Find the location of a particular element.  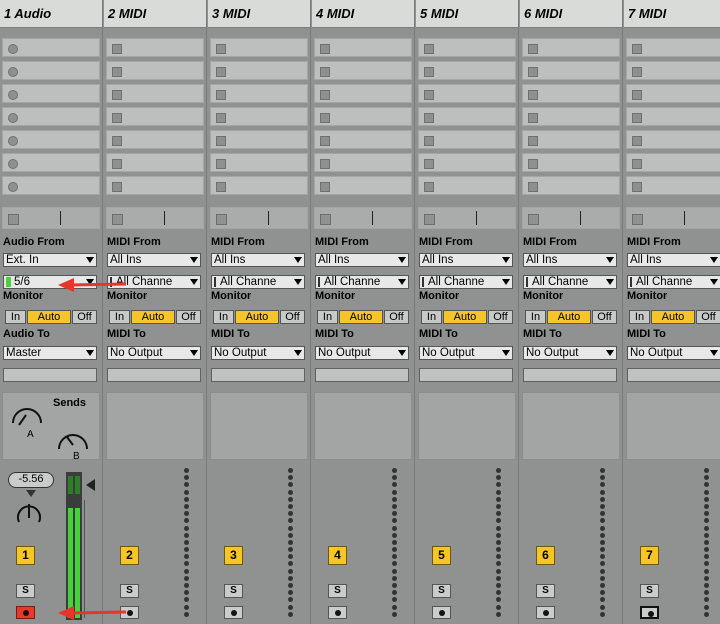

monitor-off-button: Off is located at coordinates (396, 317).